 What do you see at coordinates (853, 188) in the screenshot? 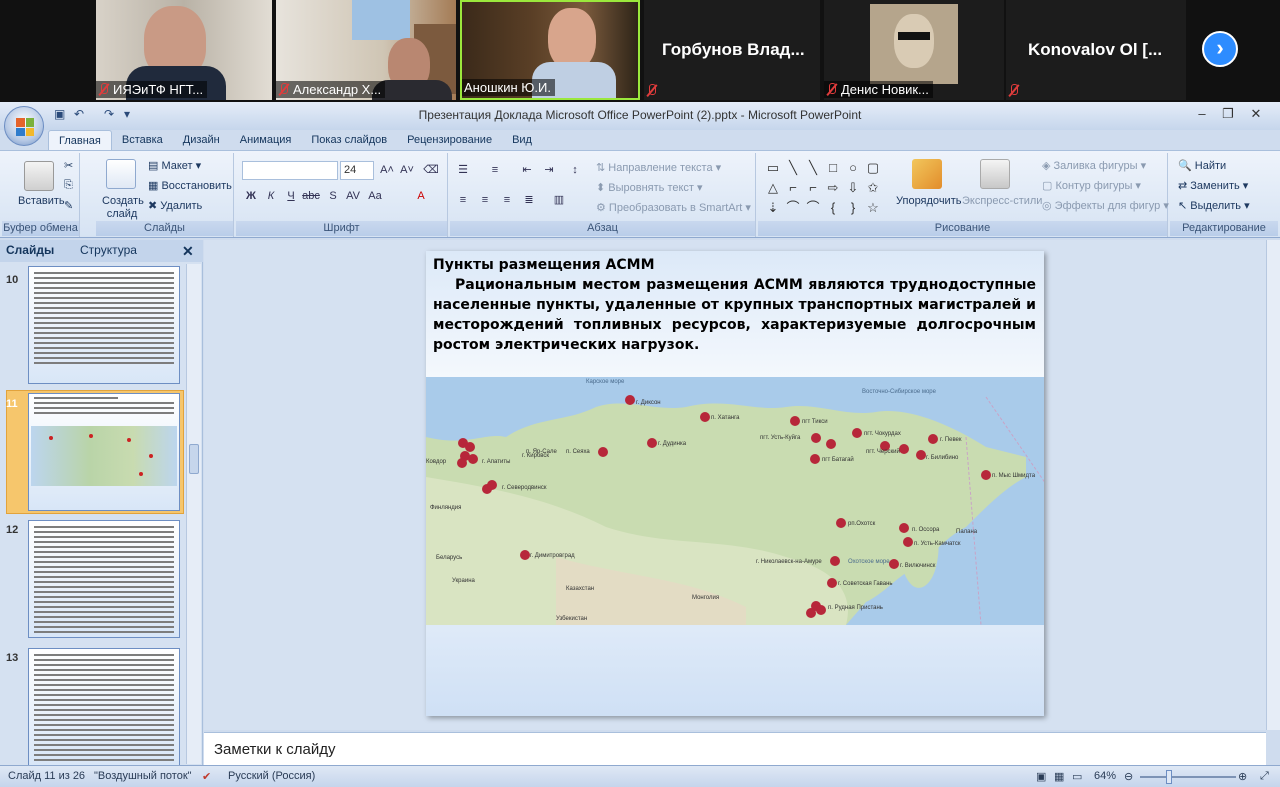
I see `arrow-down-shape-icon: ⇩` at bounding box center [853, 188].